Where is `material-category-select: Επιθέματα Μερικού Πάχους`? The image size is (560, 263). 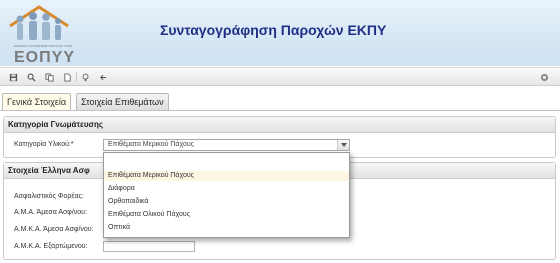 material-category-select: Επιθέματα Μερικού Πάχους is located at coordinates (226, 145).